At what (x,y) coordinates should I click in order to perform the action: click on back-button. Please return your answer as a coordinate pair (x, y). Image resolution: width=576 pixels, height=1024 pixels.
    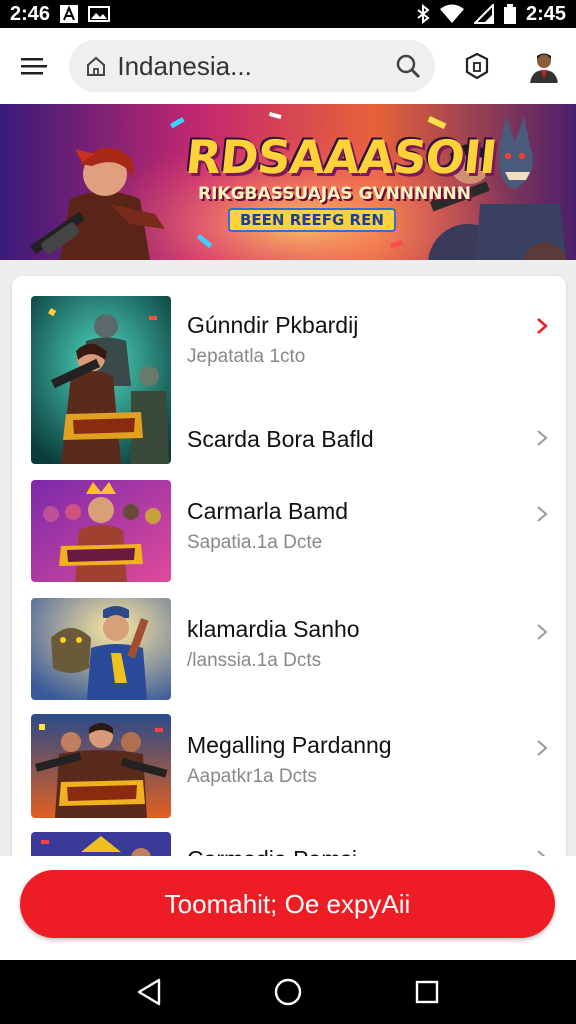
    Looking at the image, I should click on (149, 992).